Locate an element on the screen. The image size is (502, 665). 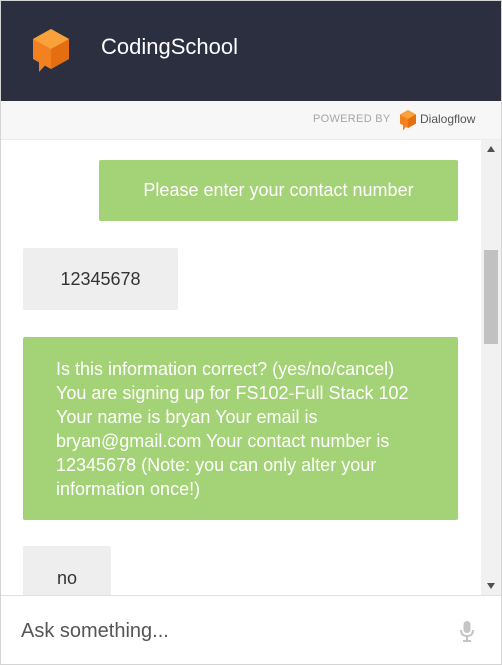
message-bubble-user: Please enter your contact number is located at coordinates (278, 190).